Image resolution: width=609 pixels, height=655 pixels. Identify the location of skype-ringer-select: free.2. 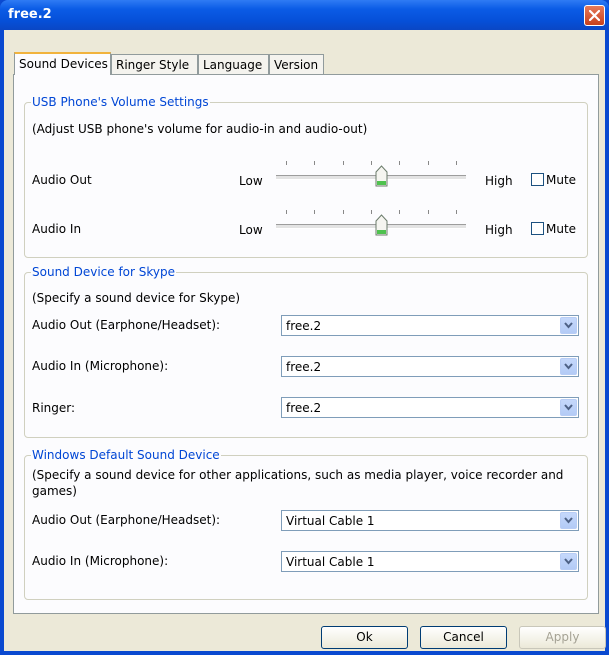
(430, 407).